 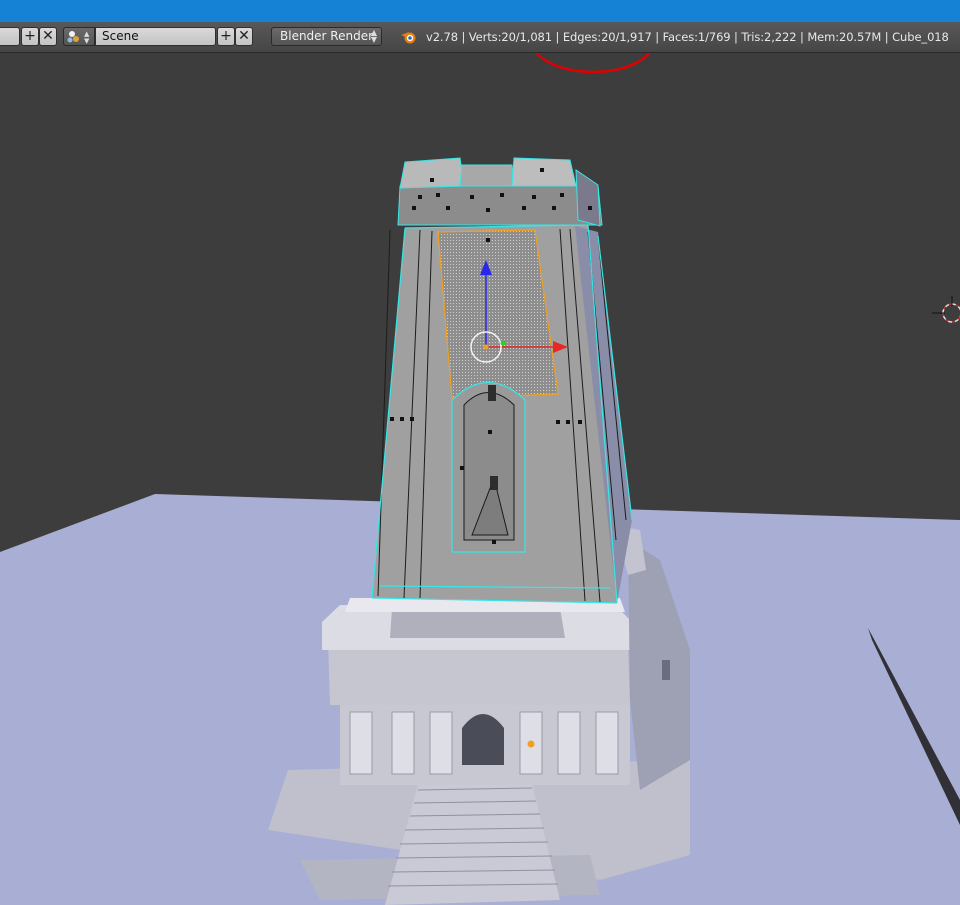 I want to click on screen-layout-field, so click(x=10, y=36).